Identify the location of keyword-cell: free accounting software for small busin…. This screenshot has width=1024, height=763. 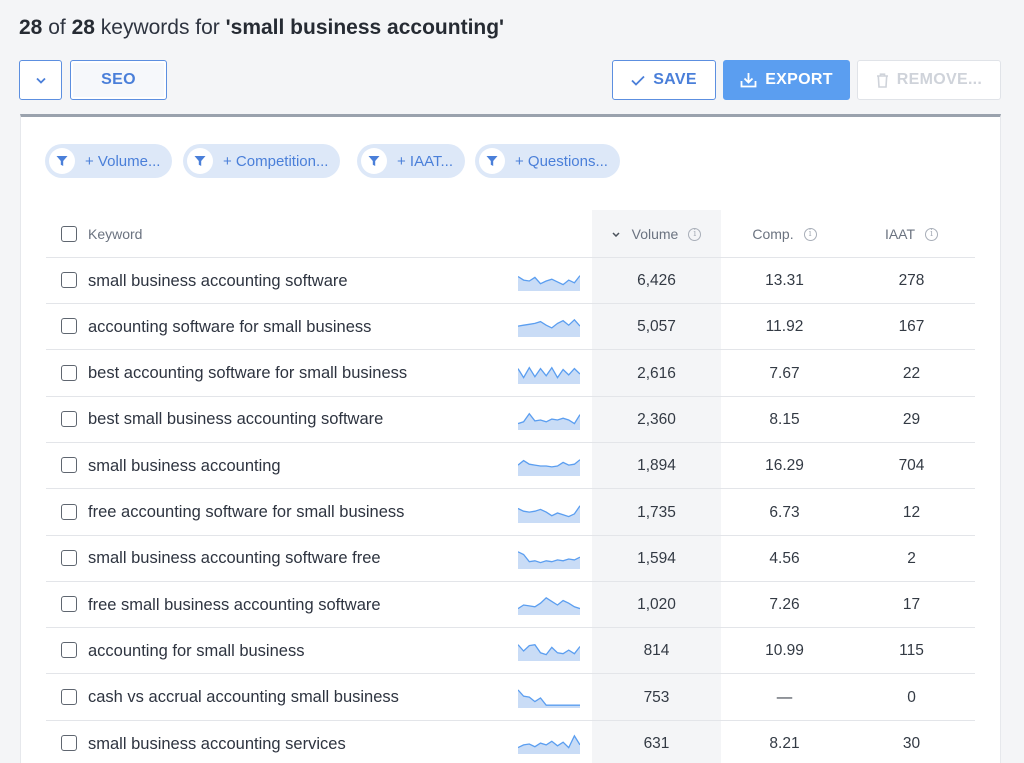
(246, 513).